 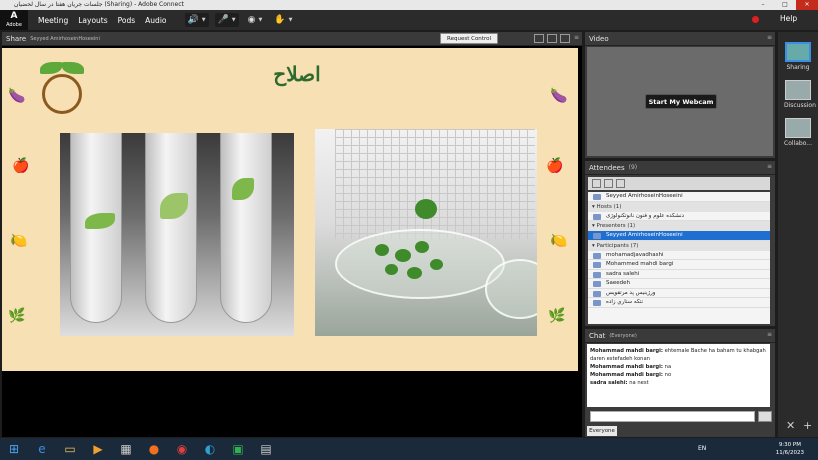 What do you see at coordinates (65, 38) in the screenshot?
I see `share-presenter-name: Seyyed AmirhoseinHoseeini` at bounding box center [65, 38].